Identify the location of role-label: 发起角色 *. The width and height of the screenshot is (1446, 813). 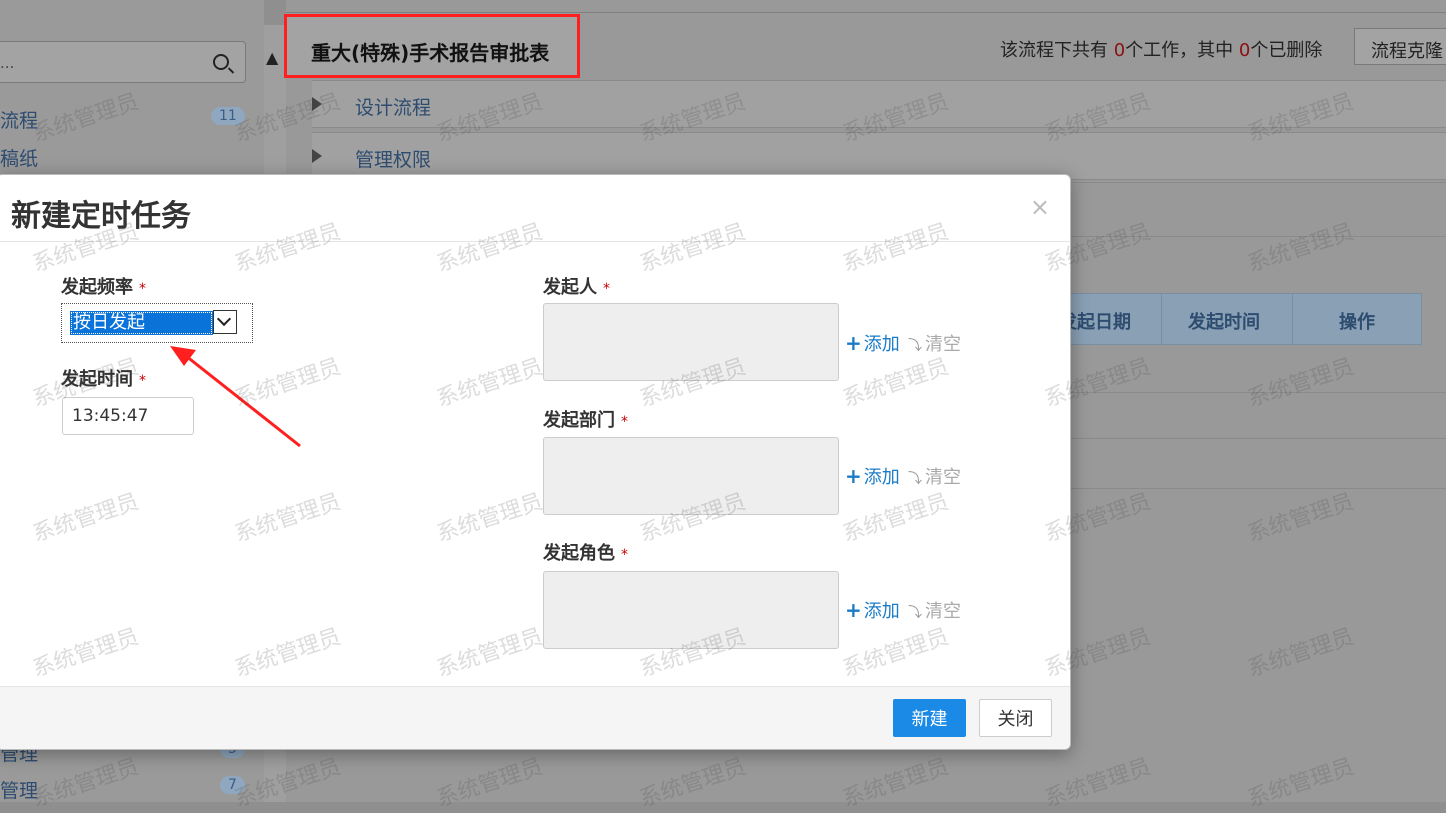
(585, 553).